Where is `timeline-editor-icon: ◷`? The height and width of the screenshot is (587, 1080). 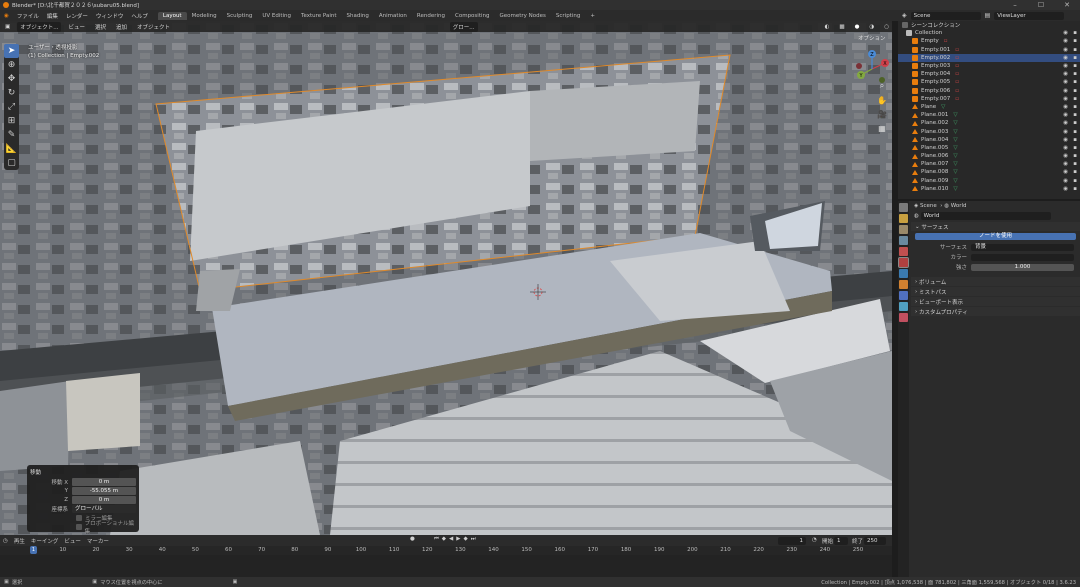
timeline-editor-icon: ◷ is located at coordinates (5, 541).